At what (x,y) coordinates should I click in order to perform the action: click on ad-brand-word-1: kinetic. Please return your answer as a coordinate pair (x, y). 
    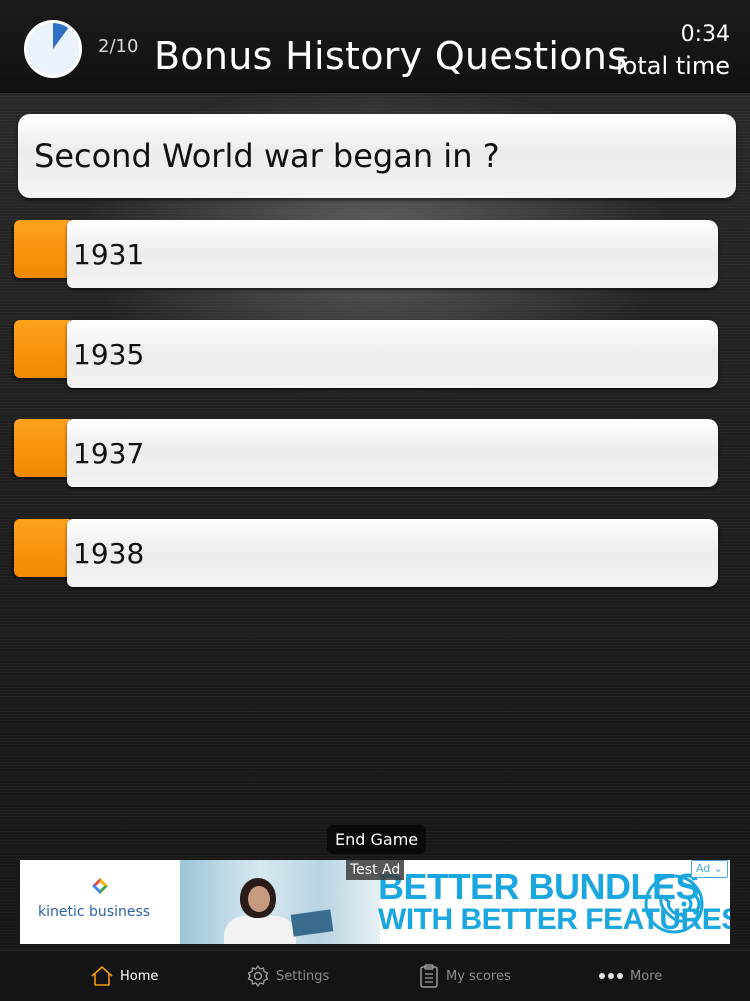
    Looking at the image, I should click on (61, 912).